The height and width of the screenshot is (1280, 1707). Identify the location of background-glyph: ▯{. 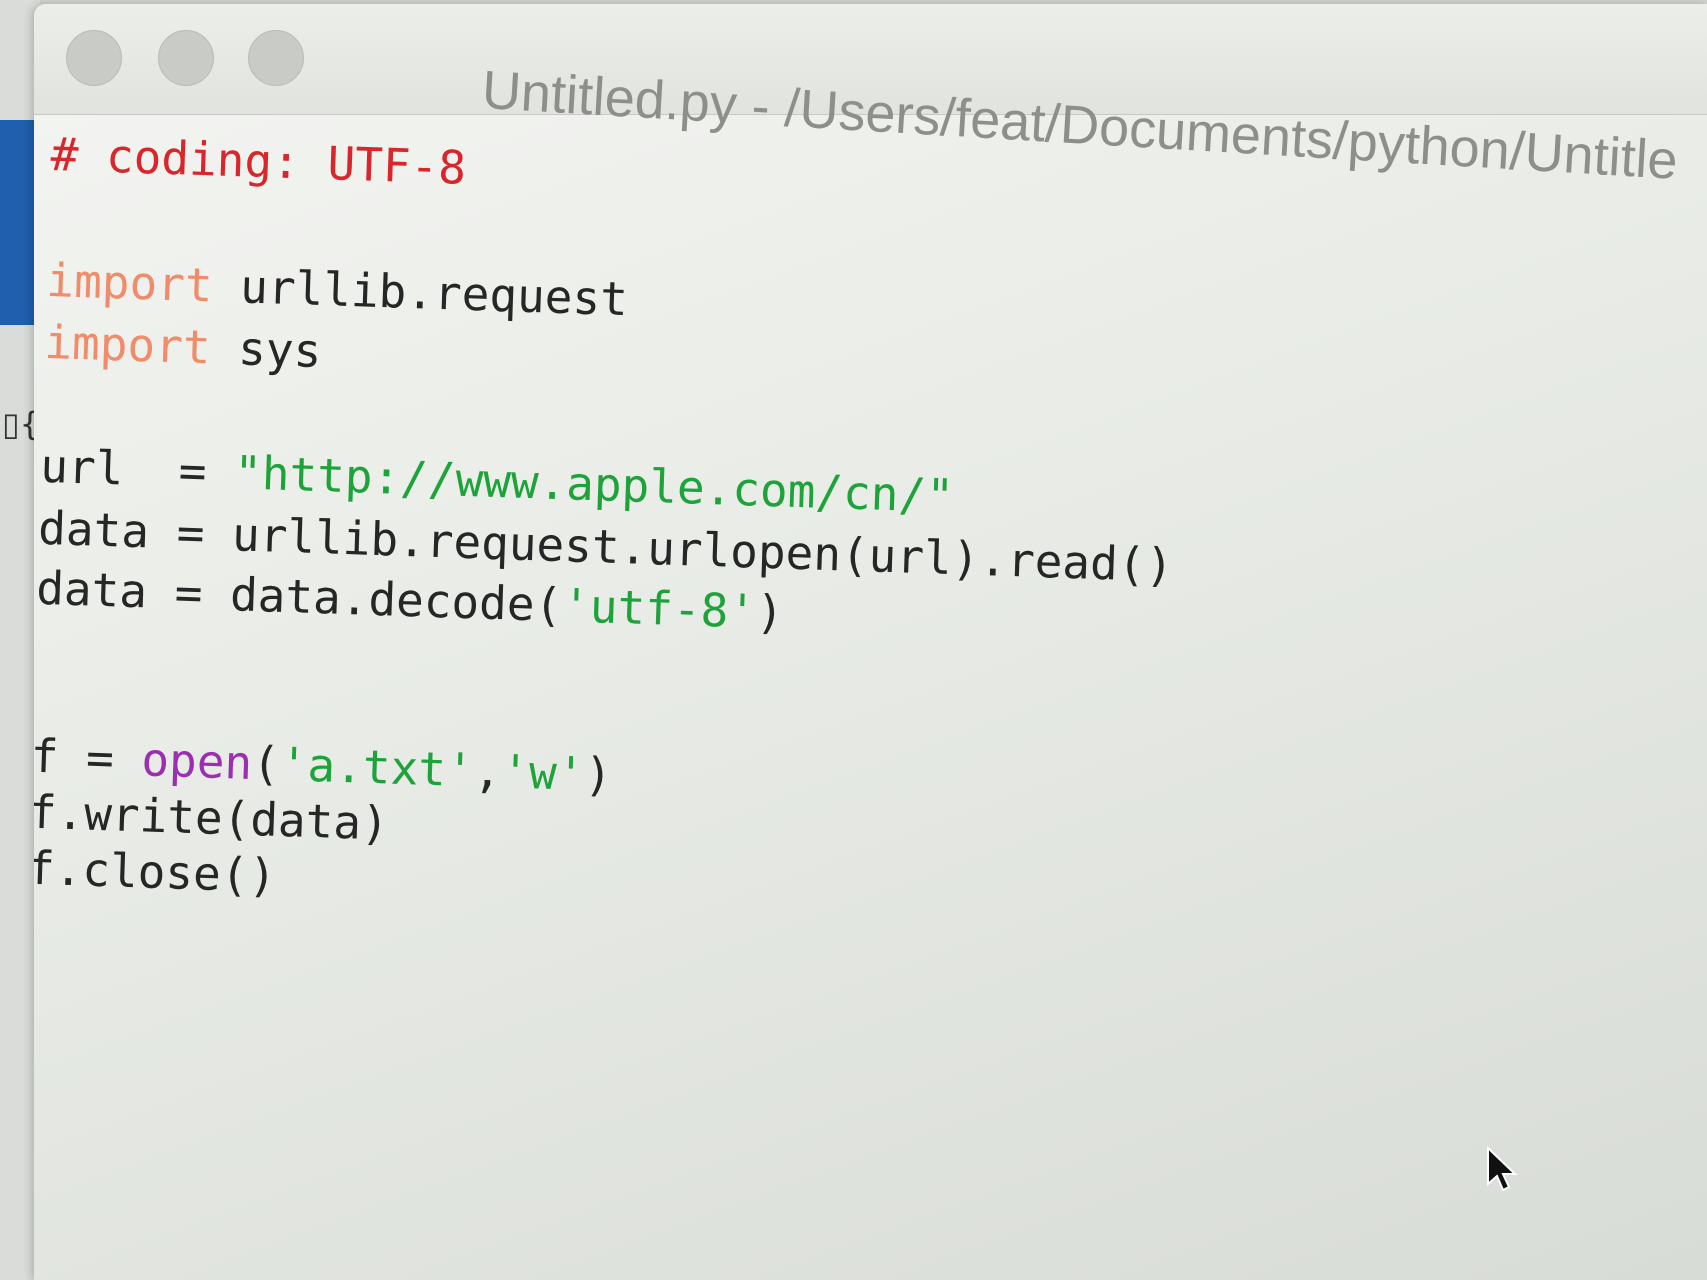
(21, 424).